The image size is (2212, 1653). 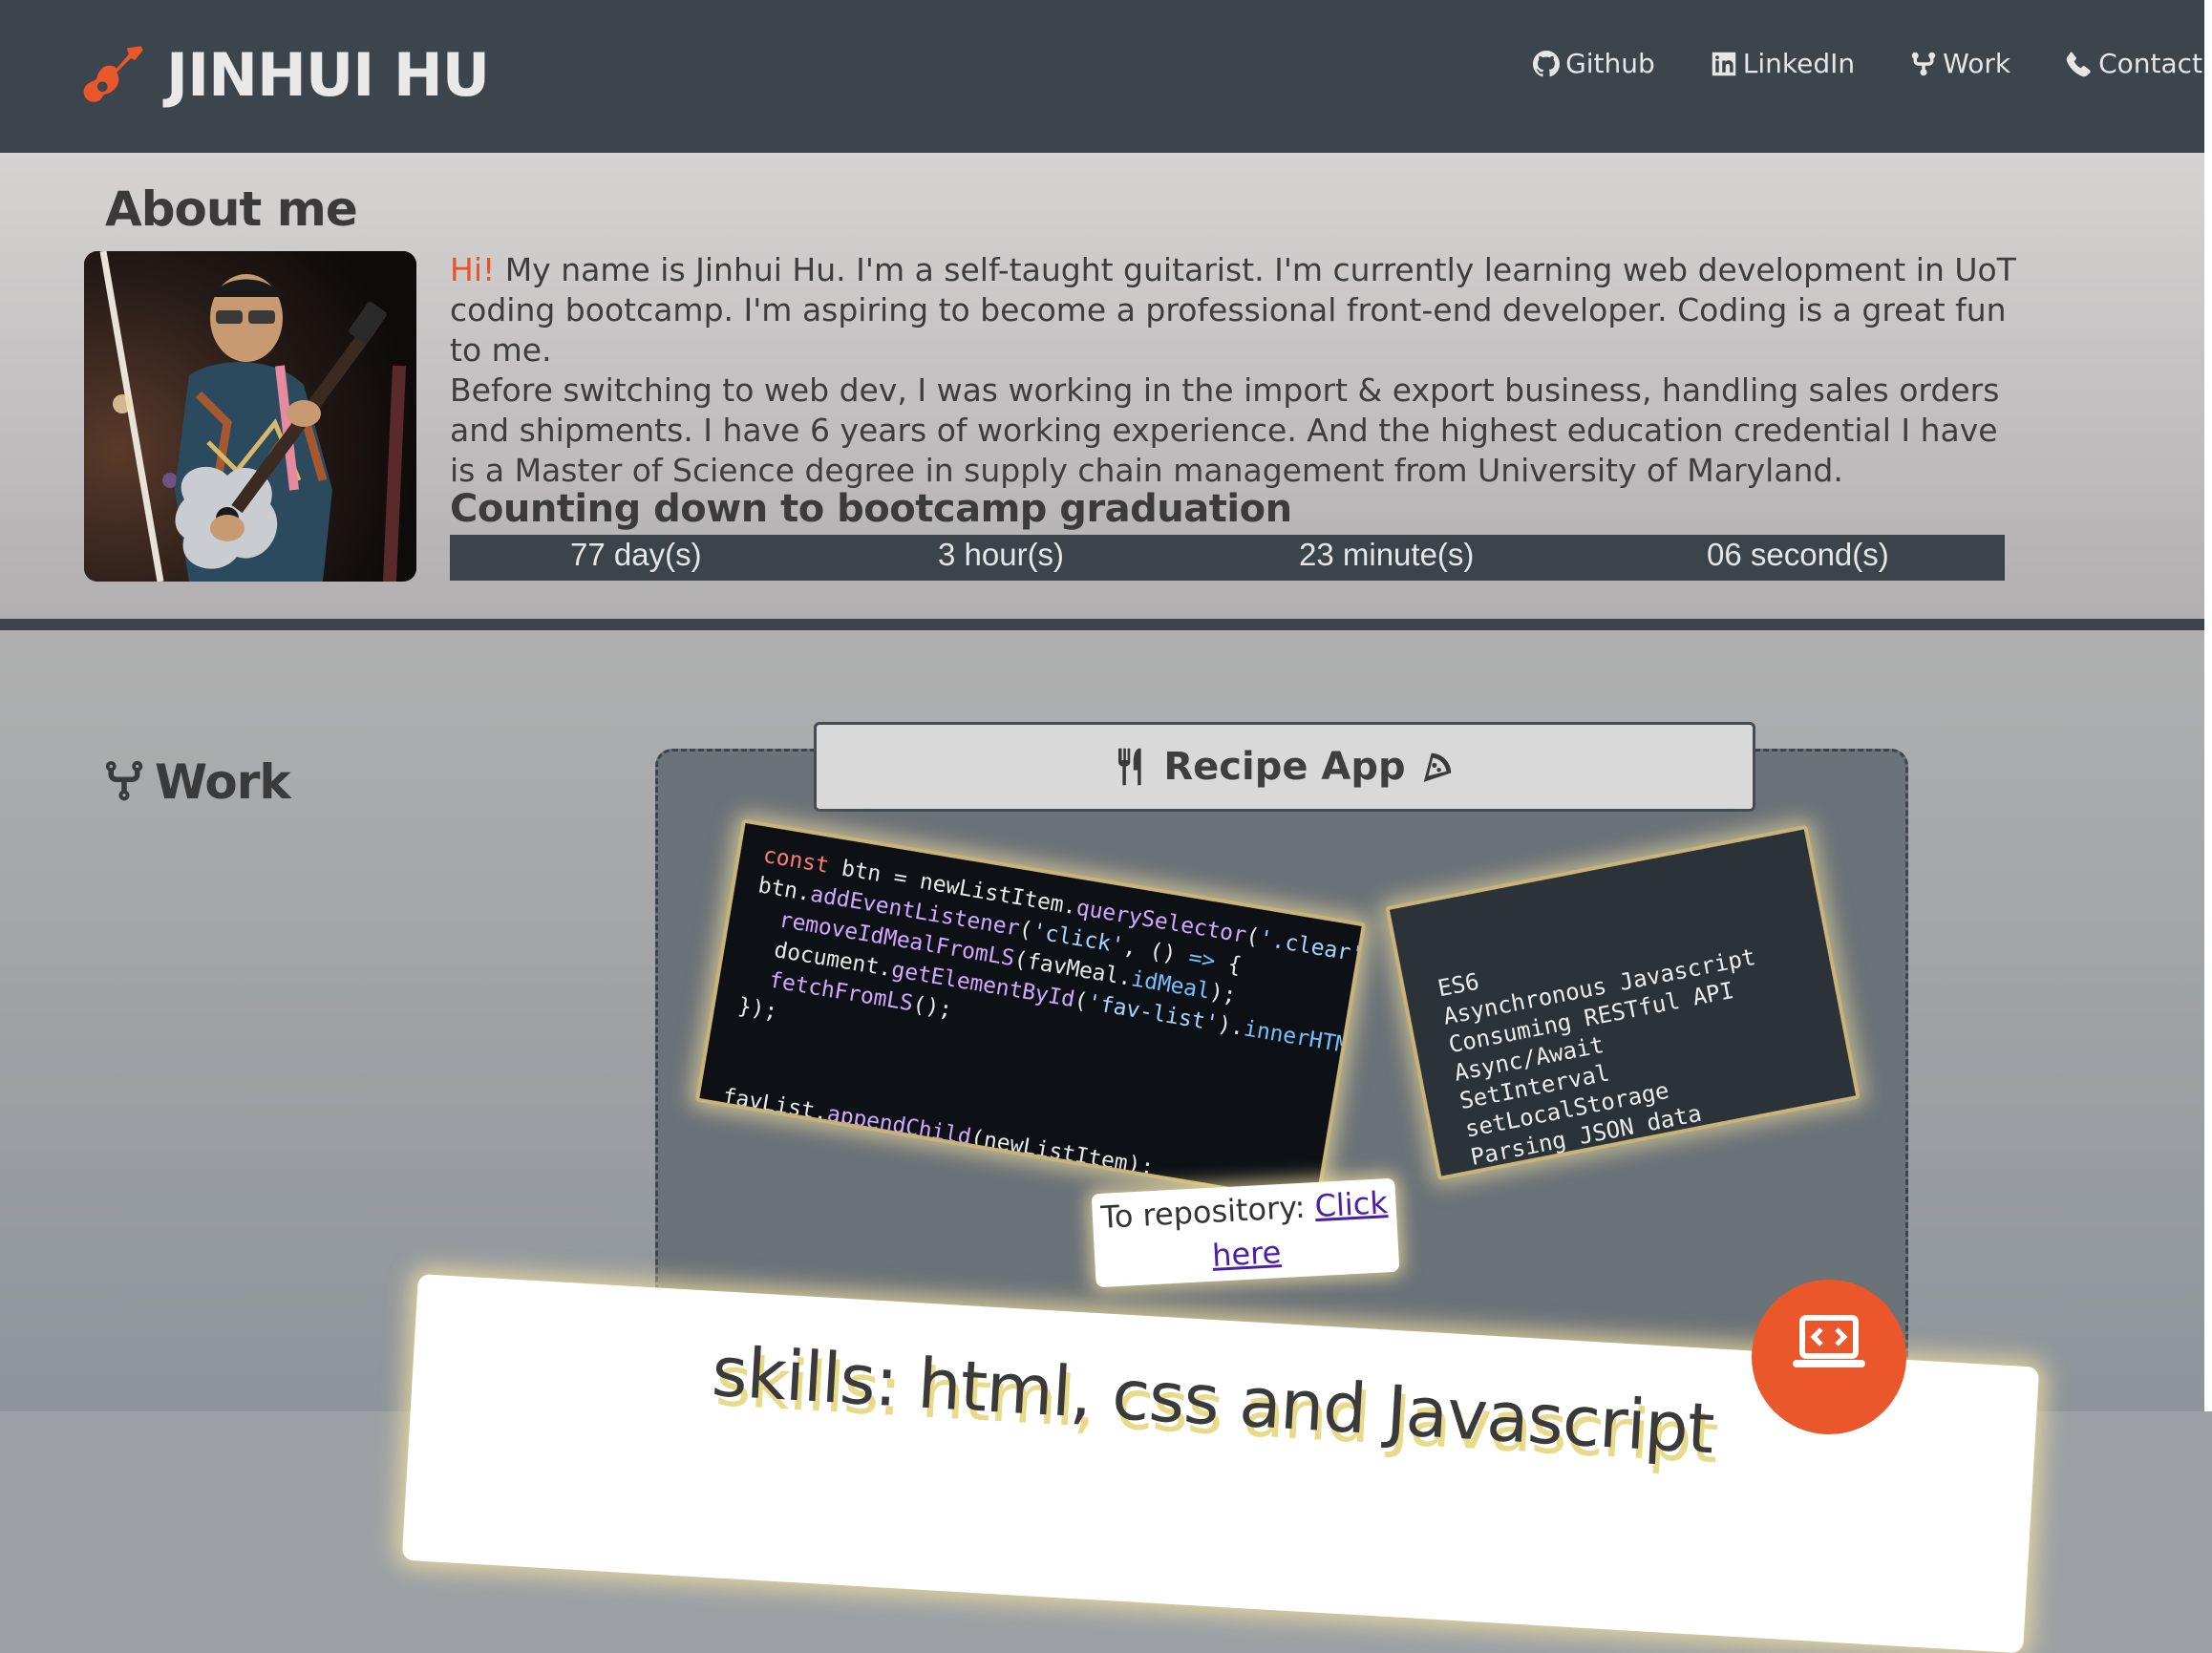 What do you see at coordinates (1387, 554) in the screenshot?
I see `countdown-minutes: 23 minute(s)` at bounding box center [1387, 554].